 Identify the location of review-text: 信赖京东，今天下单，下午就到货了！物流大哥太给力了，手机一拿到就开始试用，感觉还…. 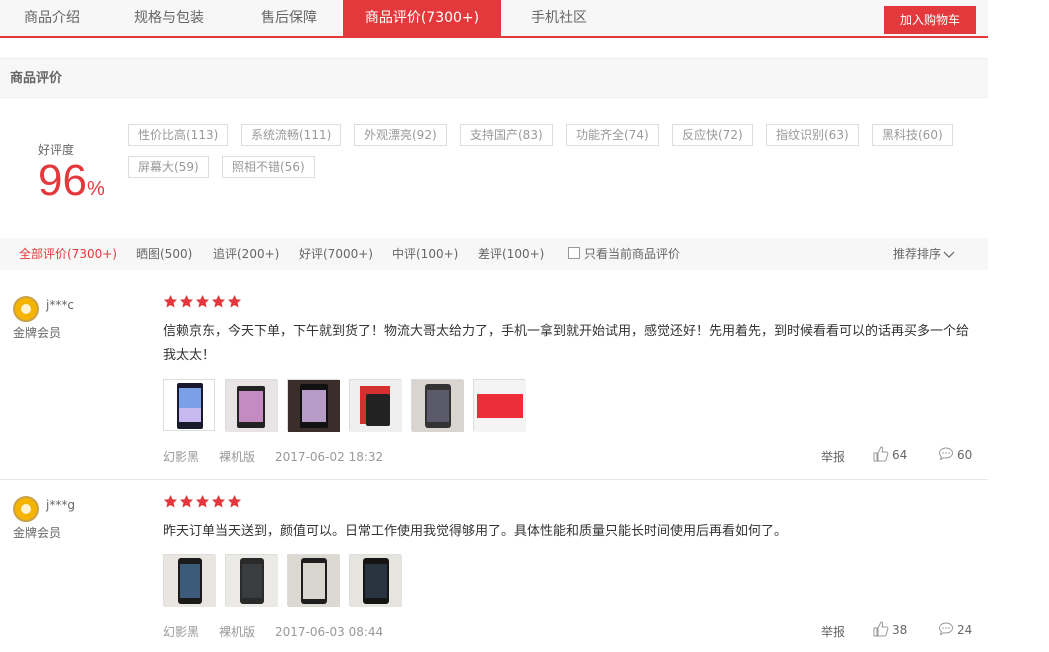
(566, 343).